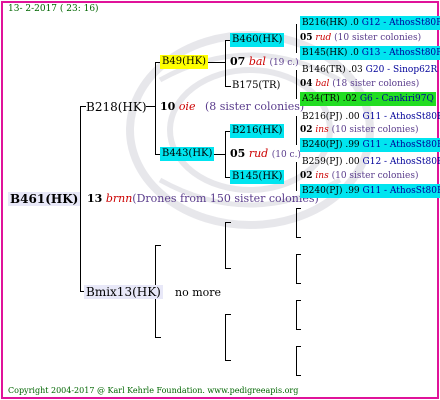 The width and height of the screenshot is (440, 400). I want to click on gen2-mm: B49(HK), so click(184, 62).